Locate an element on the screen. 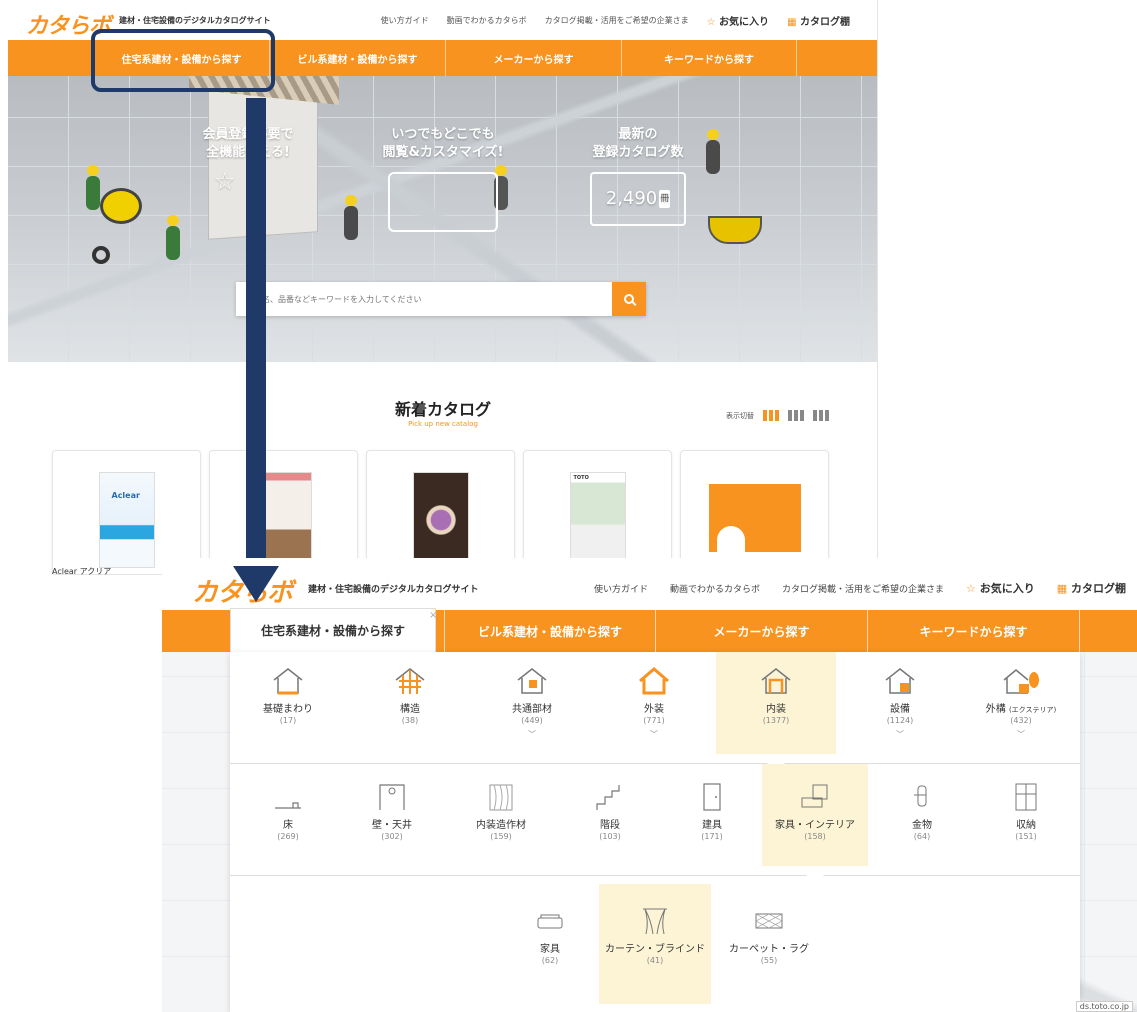 The image size is (1137, 1012). subcategory-interior-finish: 内装造作材 (159) is located at coordinates (501, 811).